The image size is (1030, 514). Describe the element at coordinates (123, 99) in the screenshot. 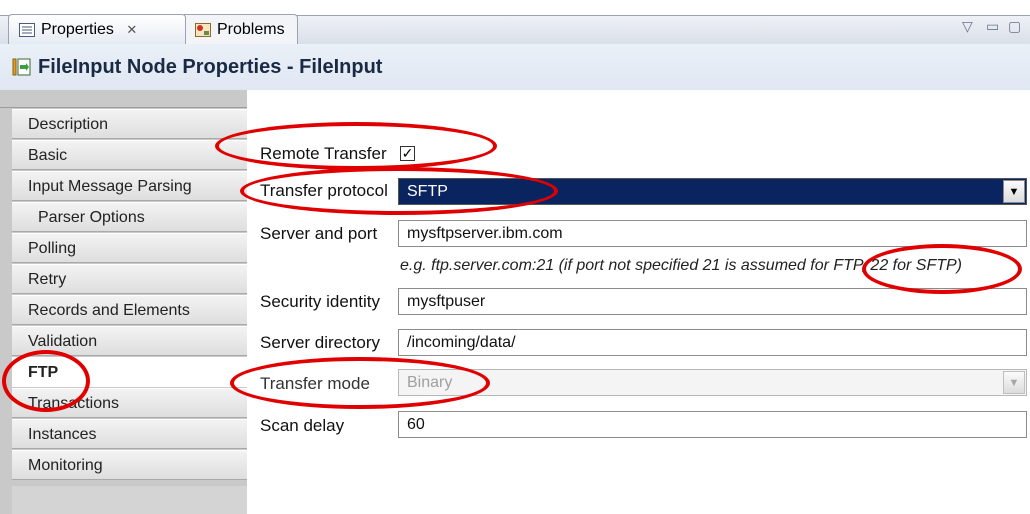

I see `sidebar-header` at that location.